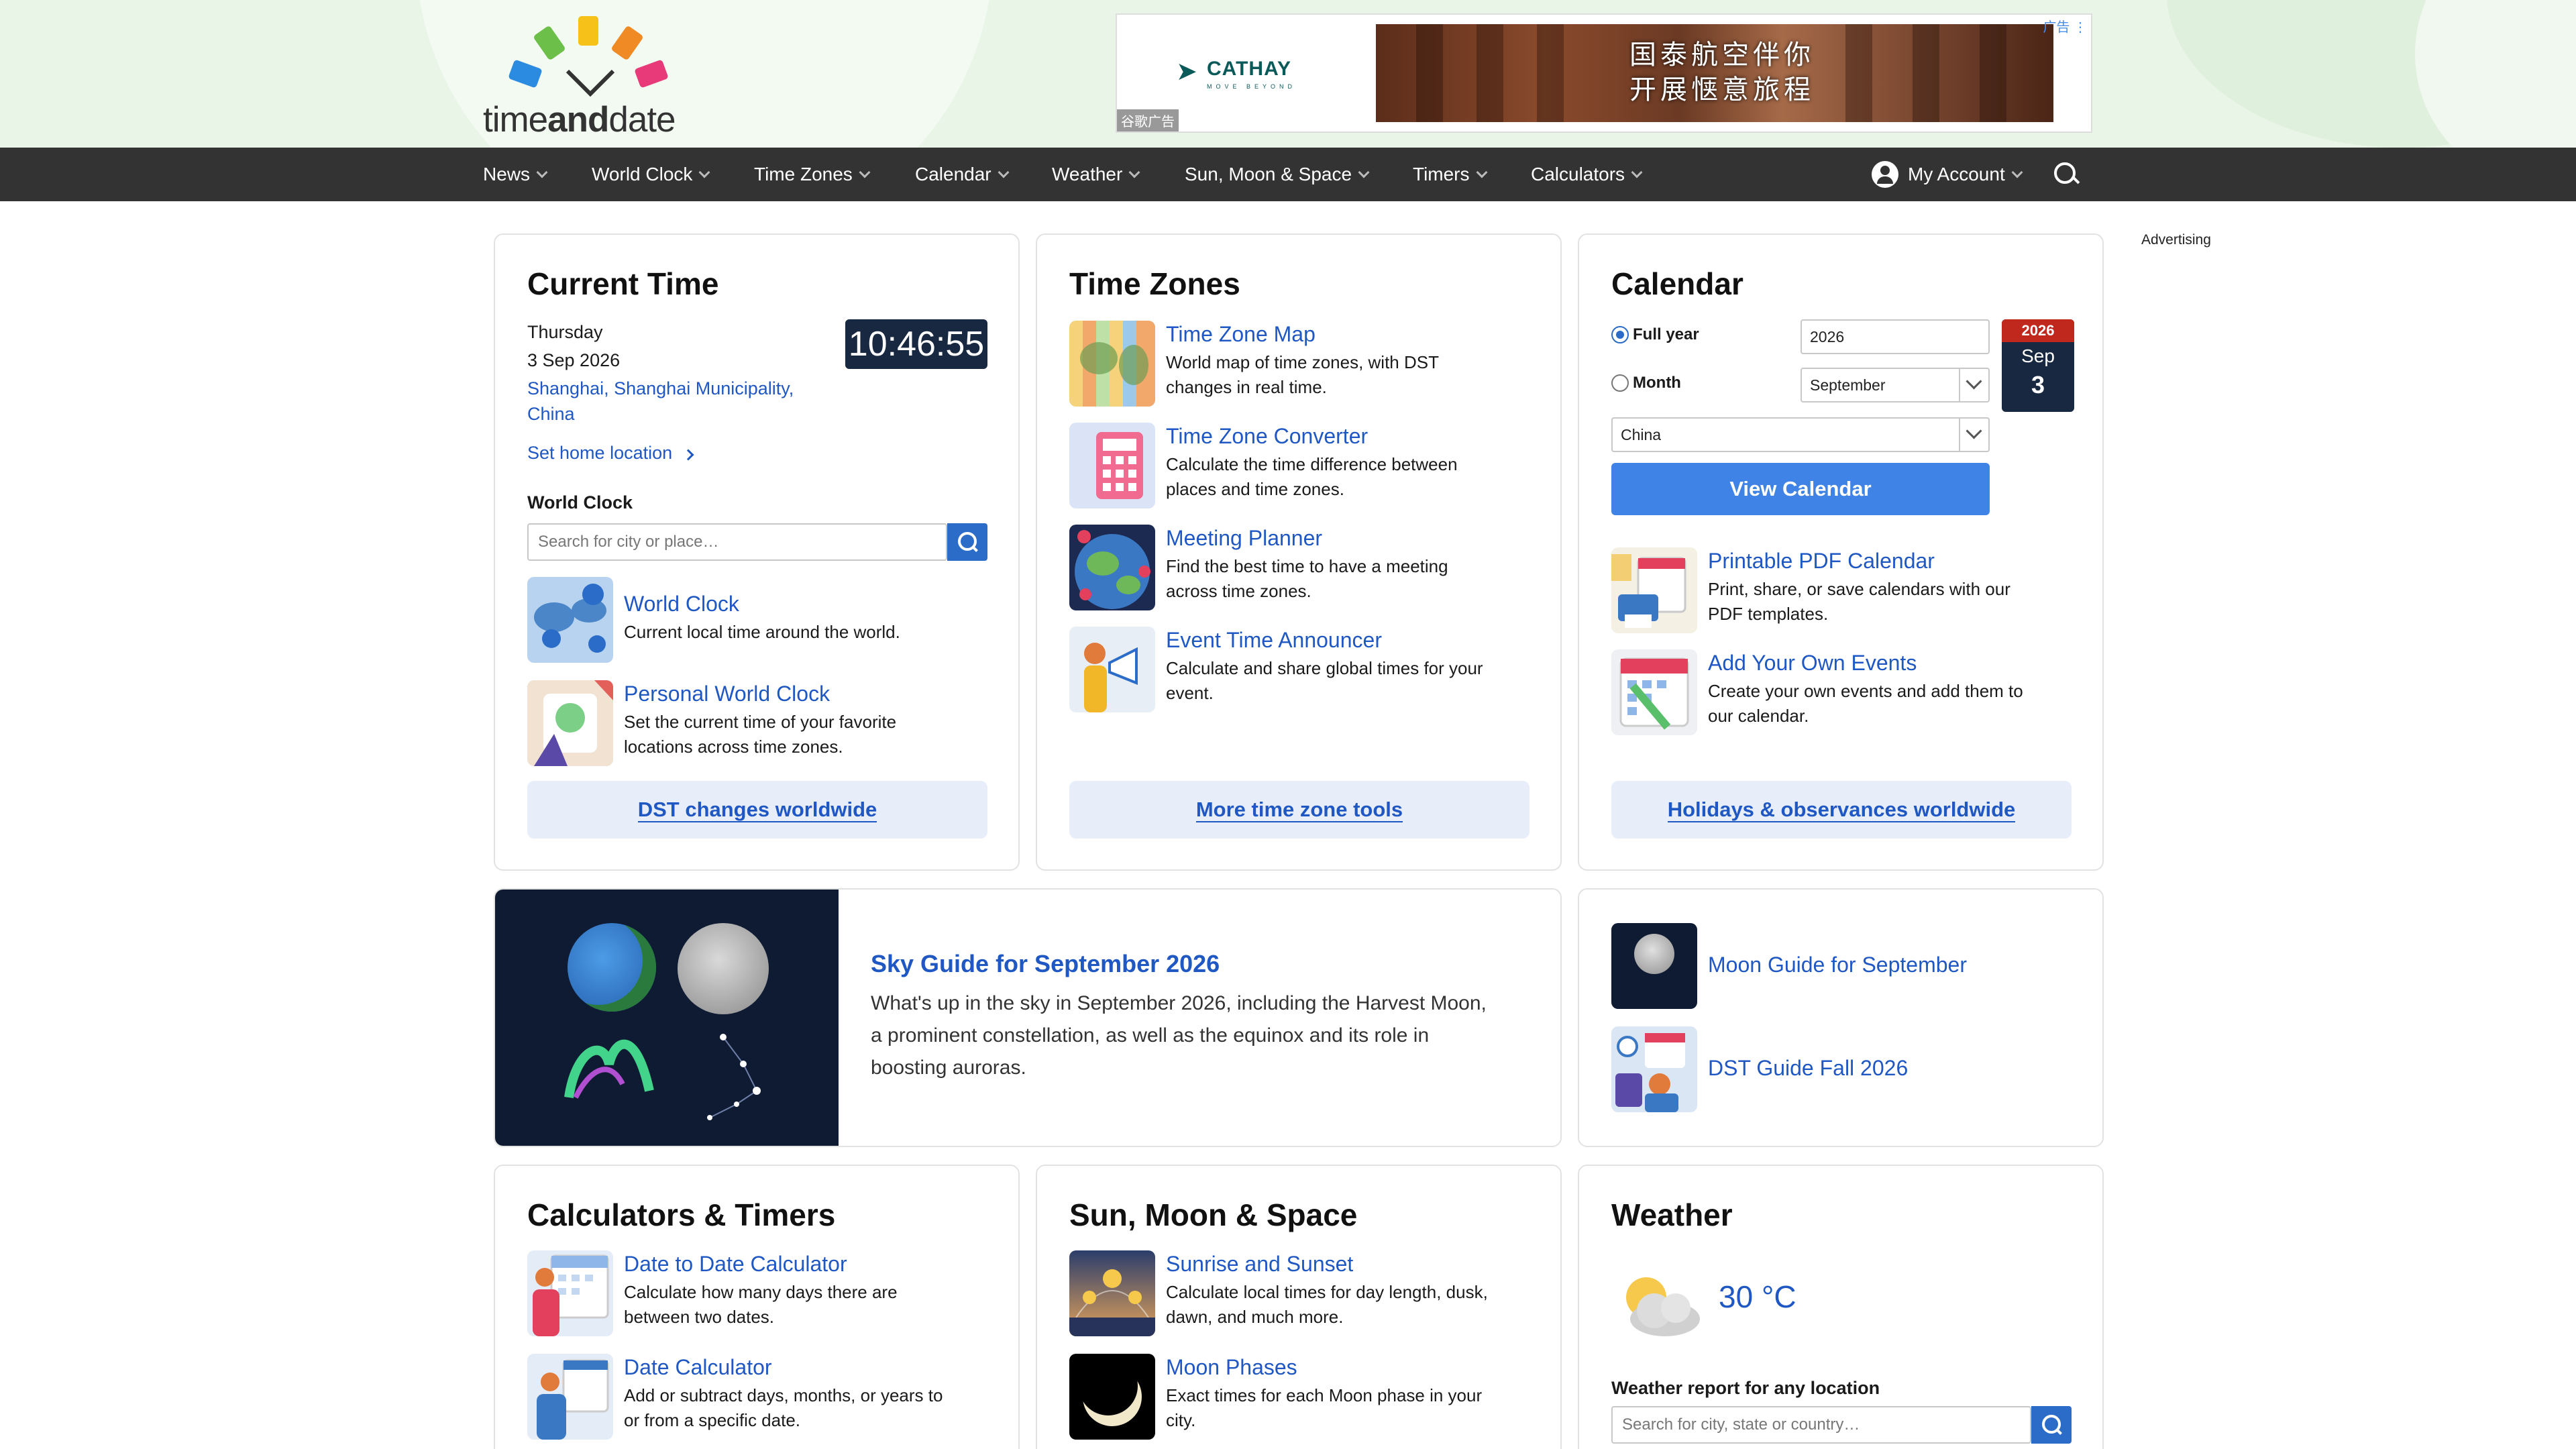  Describe the element at coordinates (1800, 489) in the screenshot. I see `view-calendar-button: View Calendar` at that location.